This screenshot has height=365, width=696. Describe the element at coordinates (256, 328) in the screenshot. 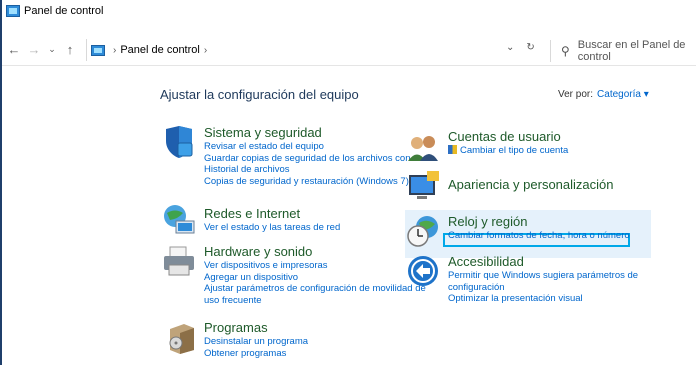

I see `category-title: Programas` at that location.